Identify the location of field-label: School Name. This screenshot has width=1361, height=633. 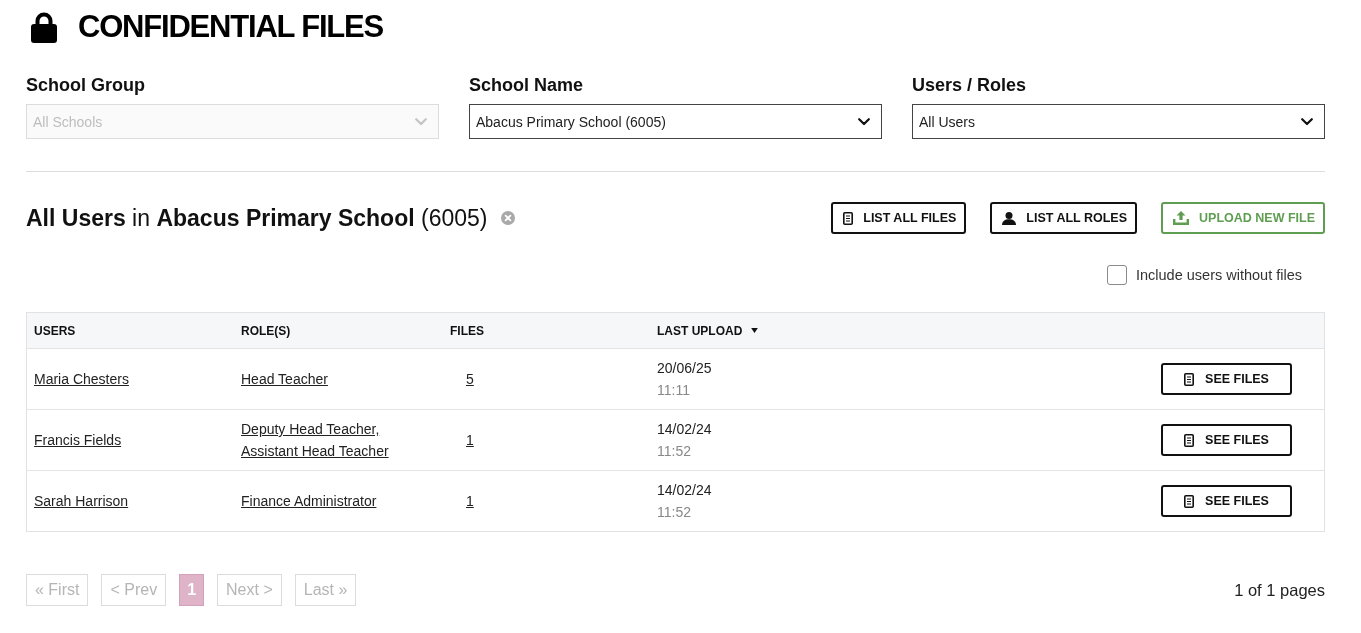
(526, 85).